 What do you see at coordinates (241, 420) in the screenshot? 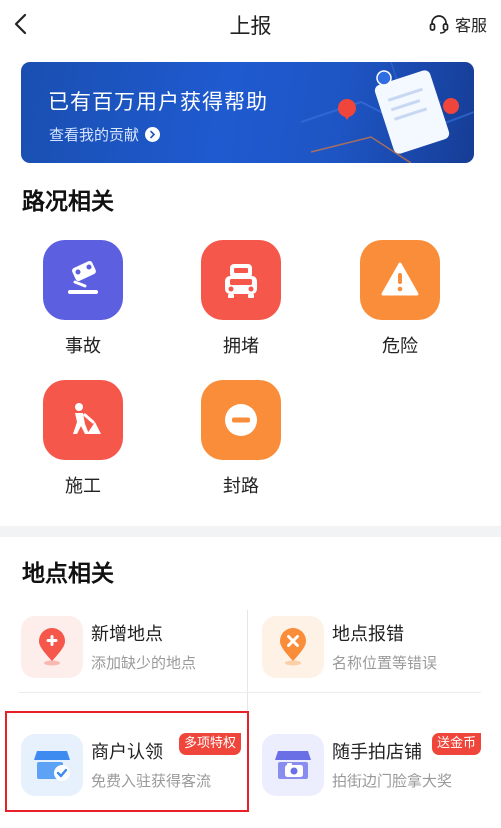
I see `road-closed-icon` at bounding box center [241, 420].